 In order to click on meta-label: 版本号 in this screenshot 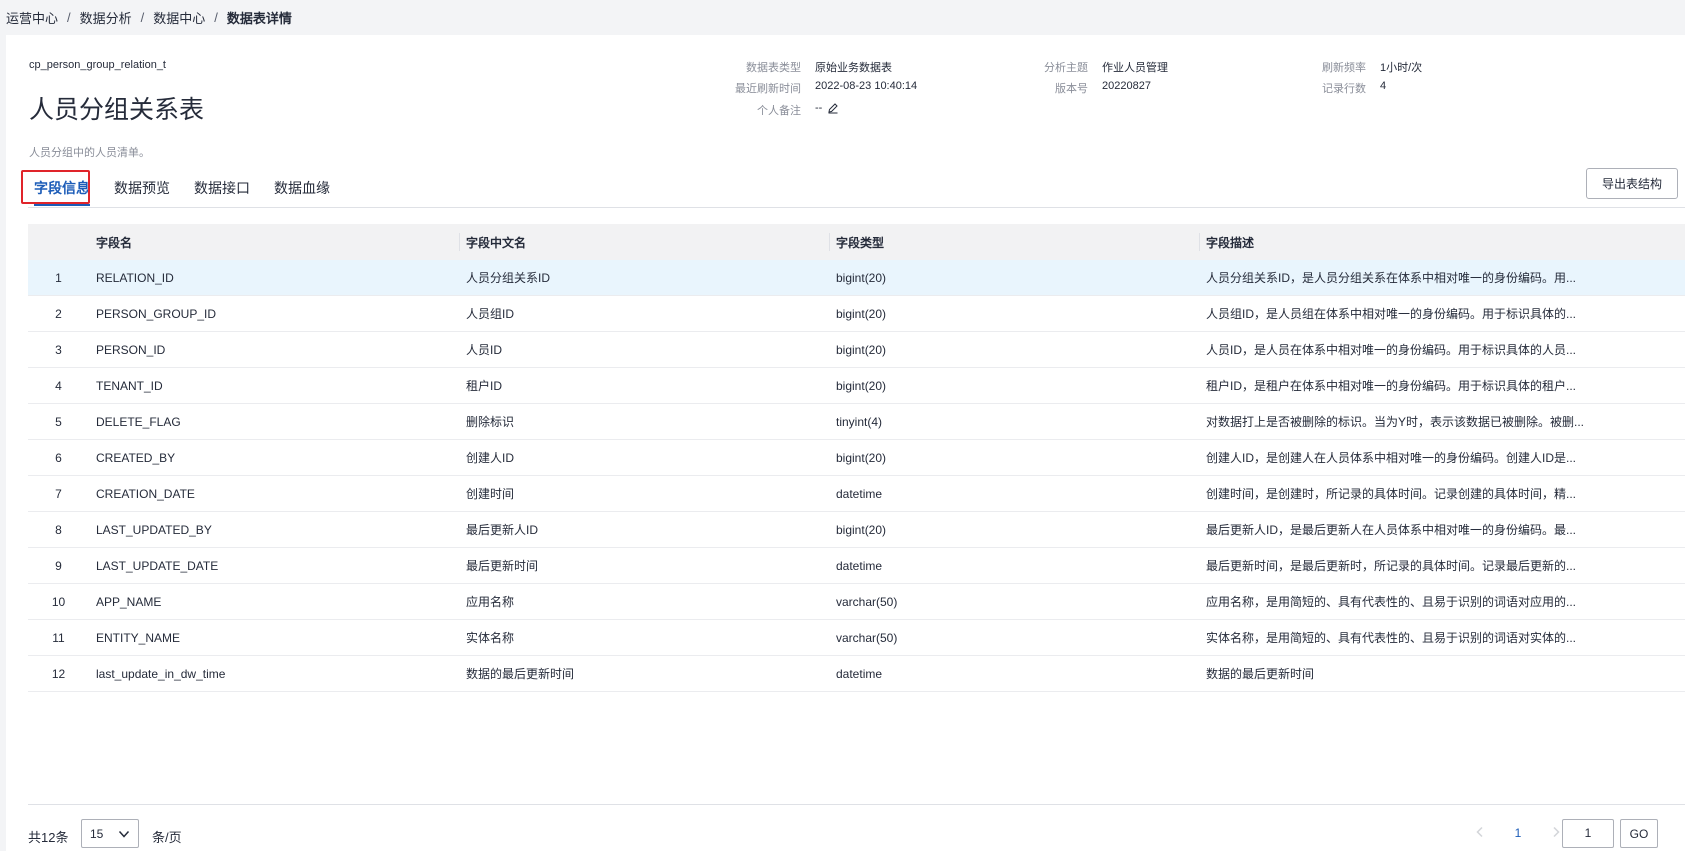, I will do `click(1071, 89)`.